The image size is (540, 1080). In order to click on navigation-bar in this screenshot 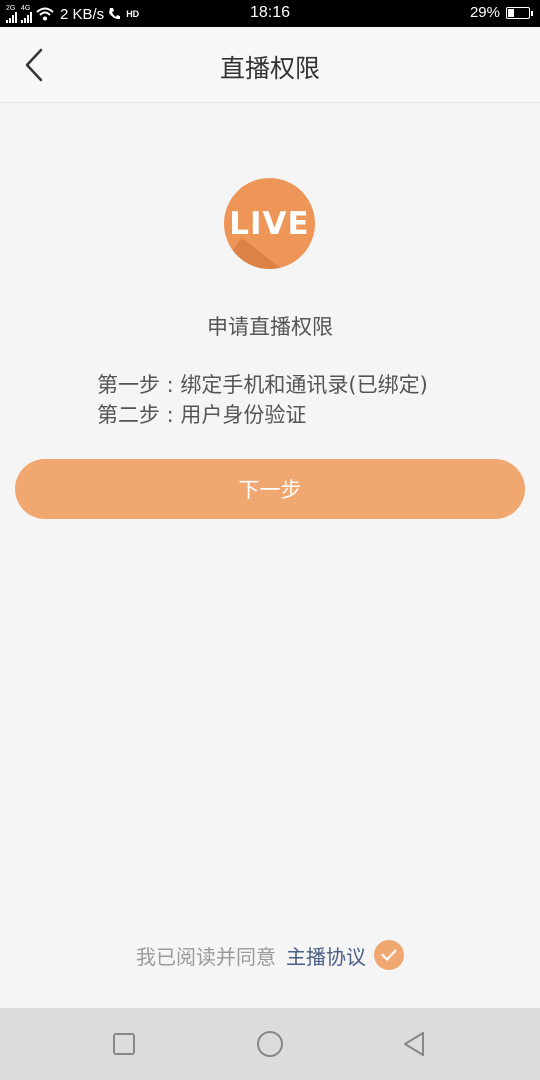, I will do `click(270, 1044)`.